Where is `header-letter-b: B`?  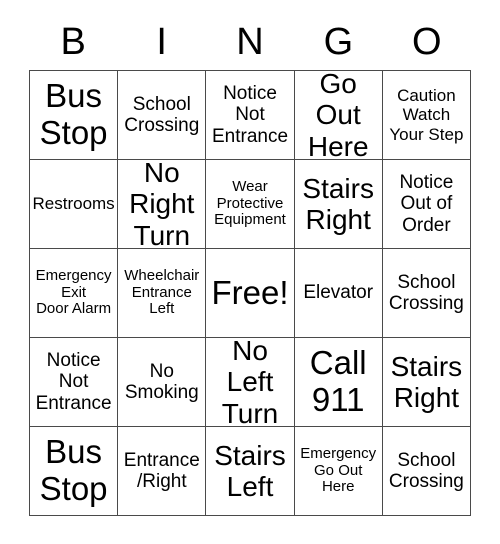 header-letter-b: B is located at coordinates (73, 42).